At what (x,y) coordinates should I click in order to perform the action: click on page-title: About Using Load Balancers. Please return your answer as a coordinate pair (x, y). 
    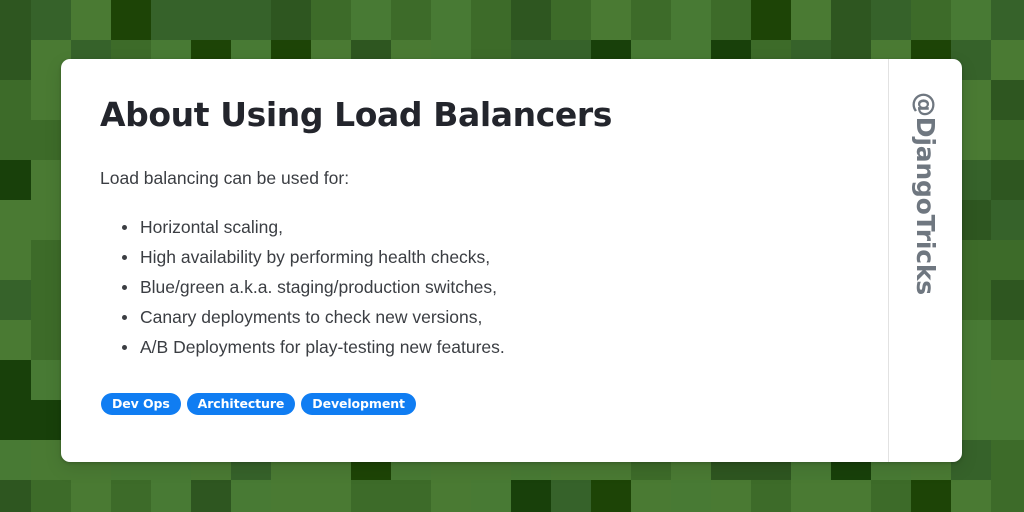
    Looking at the image, I should click on (356, 114).